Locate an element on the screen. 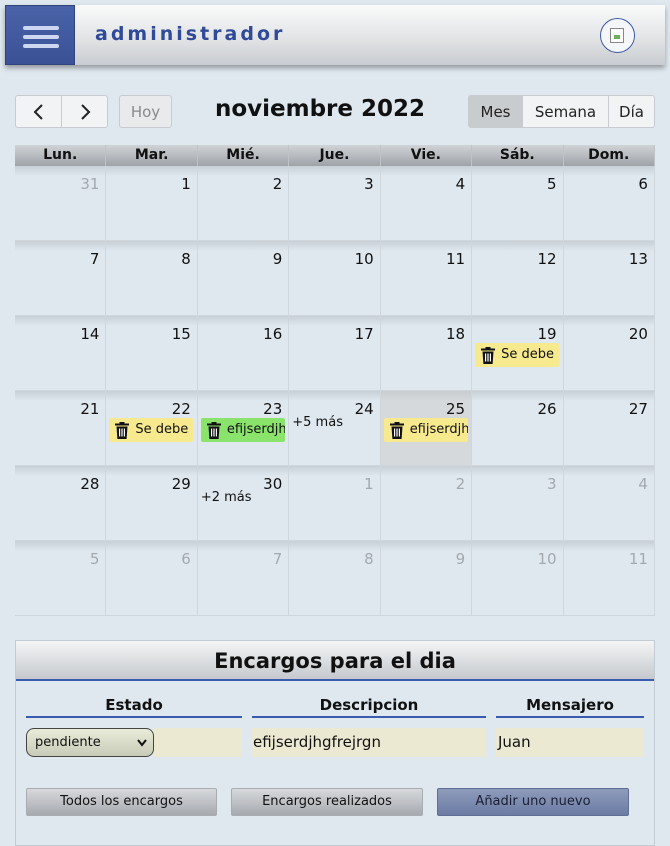  view-day-button: Día is located at coordinates (631, 111).